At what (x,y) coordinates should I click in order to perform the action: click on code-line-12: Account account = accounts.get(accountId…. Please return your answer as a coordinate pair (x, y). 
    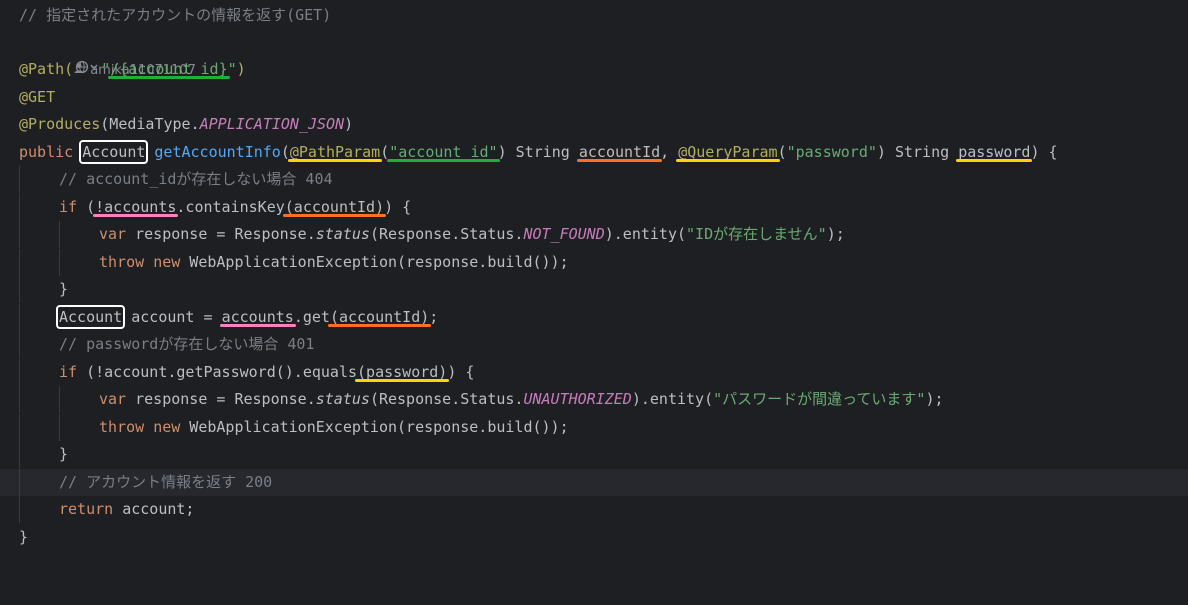
    Looking at the image, I should click on (594, 317).